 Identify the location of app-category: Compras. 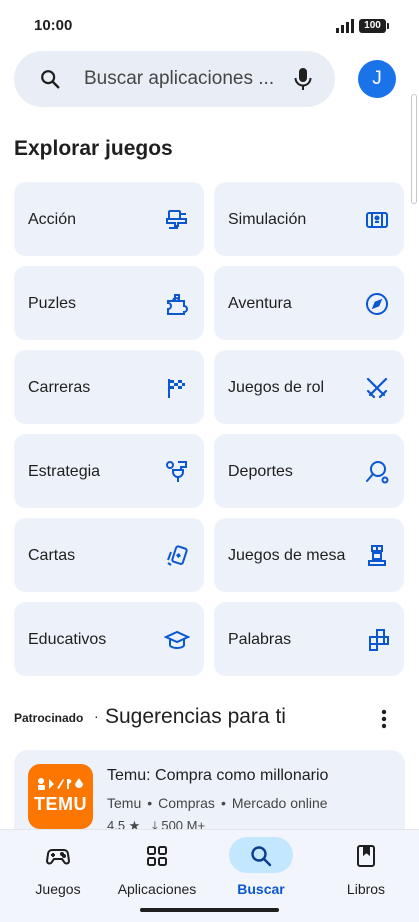
(186, 803).